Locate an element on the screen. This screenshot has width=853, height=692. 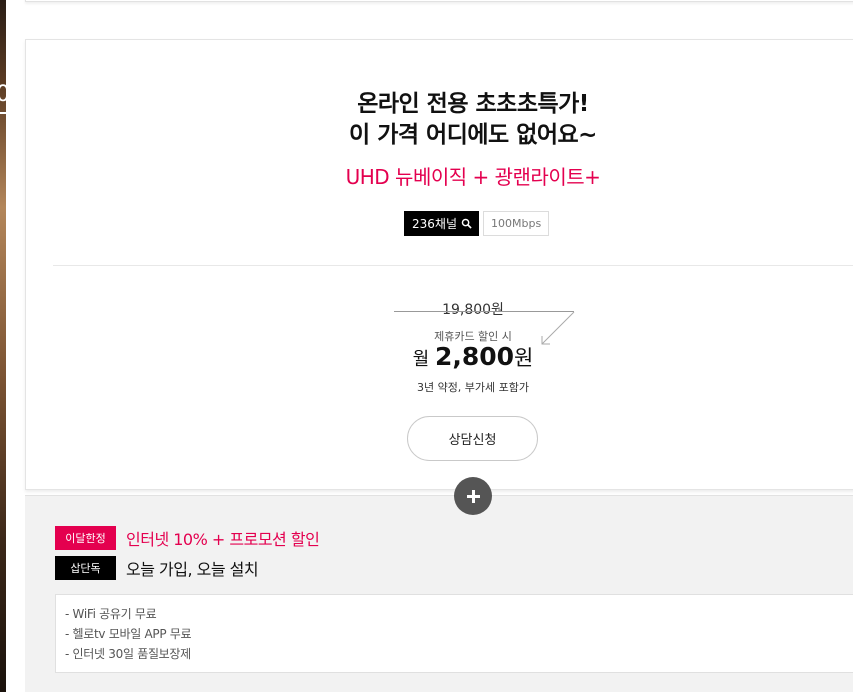
background-underline is located at coordinates (3, 113).